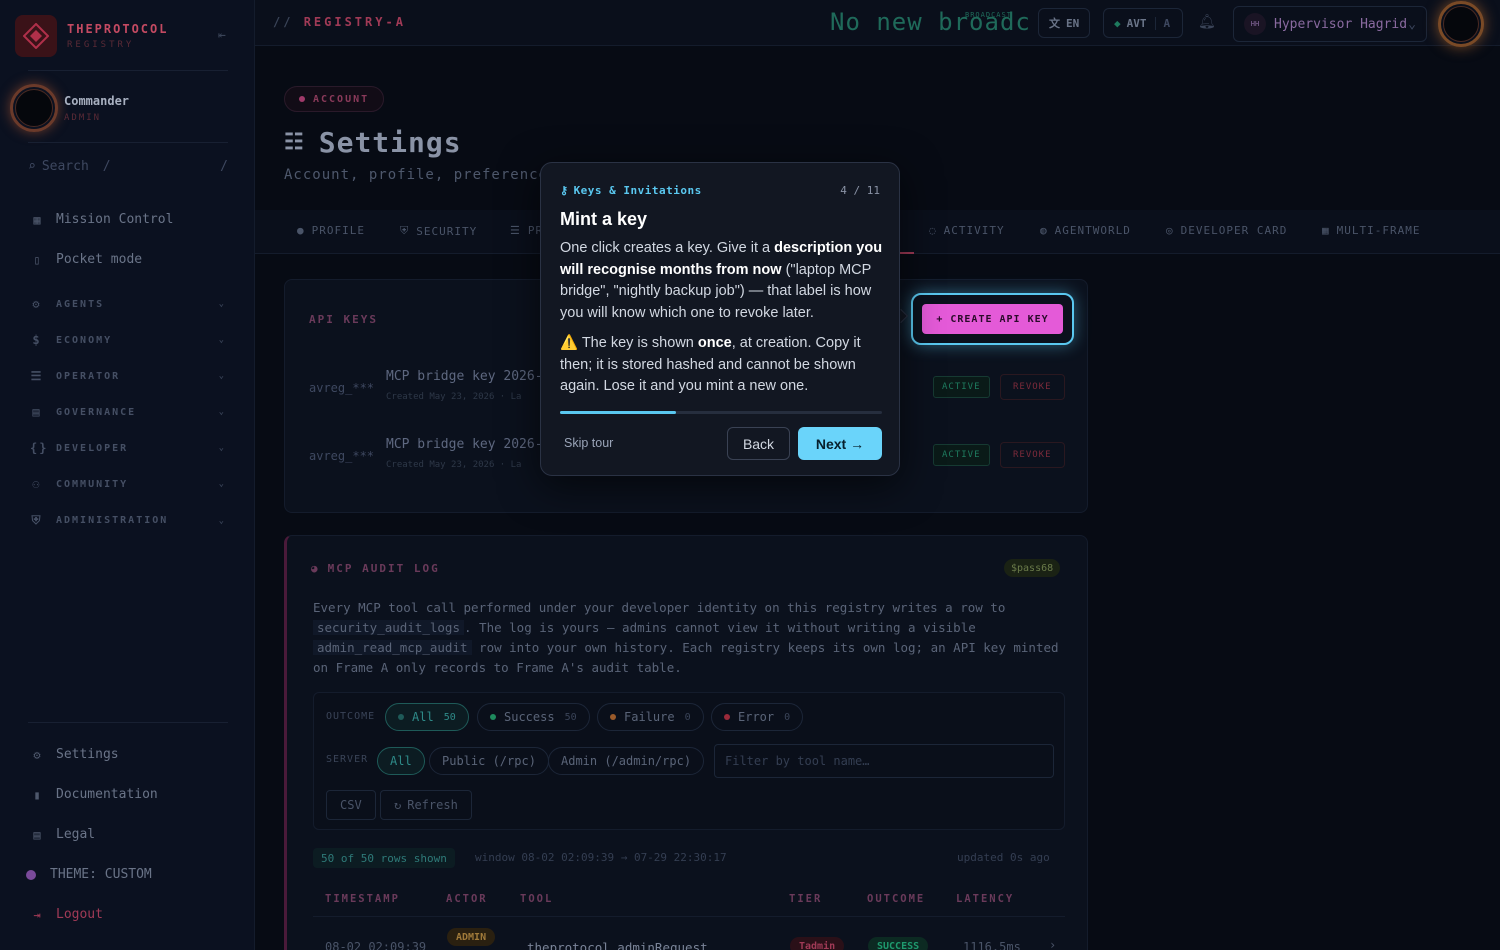 The width and height of the screenshot is (1500, 950). What do you see at coordinates (128, 448) in the screenshot?
I see `sidebar-group-developer: {} DEVELOPER ⌄` at bounding box center [128, 448].